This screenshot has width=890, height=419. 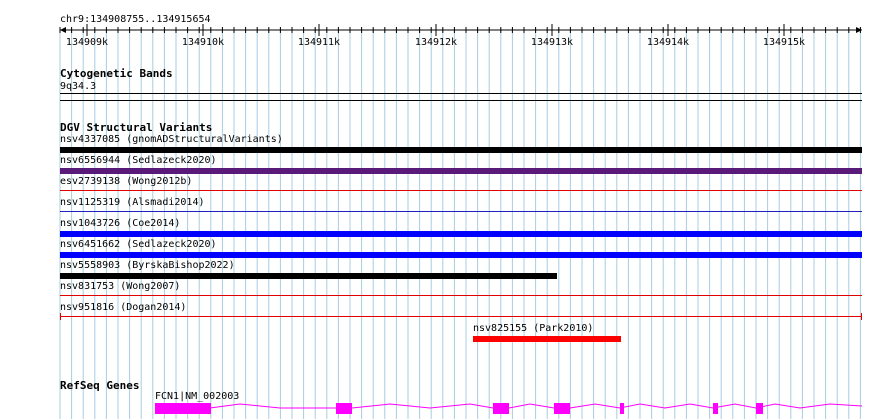 What do you see at coordinates (138, 245) in the screenshot?
I see `variant-label: nsv6451662 (Sedlazeck2020)` at bounding box center [138, 245].